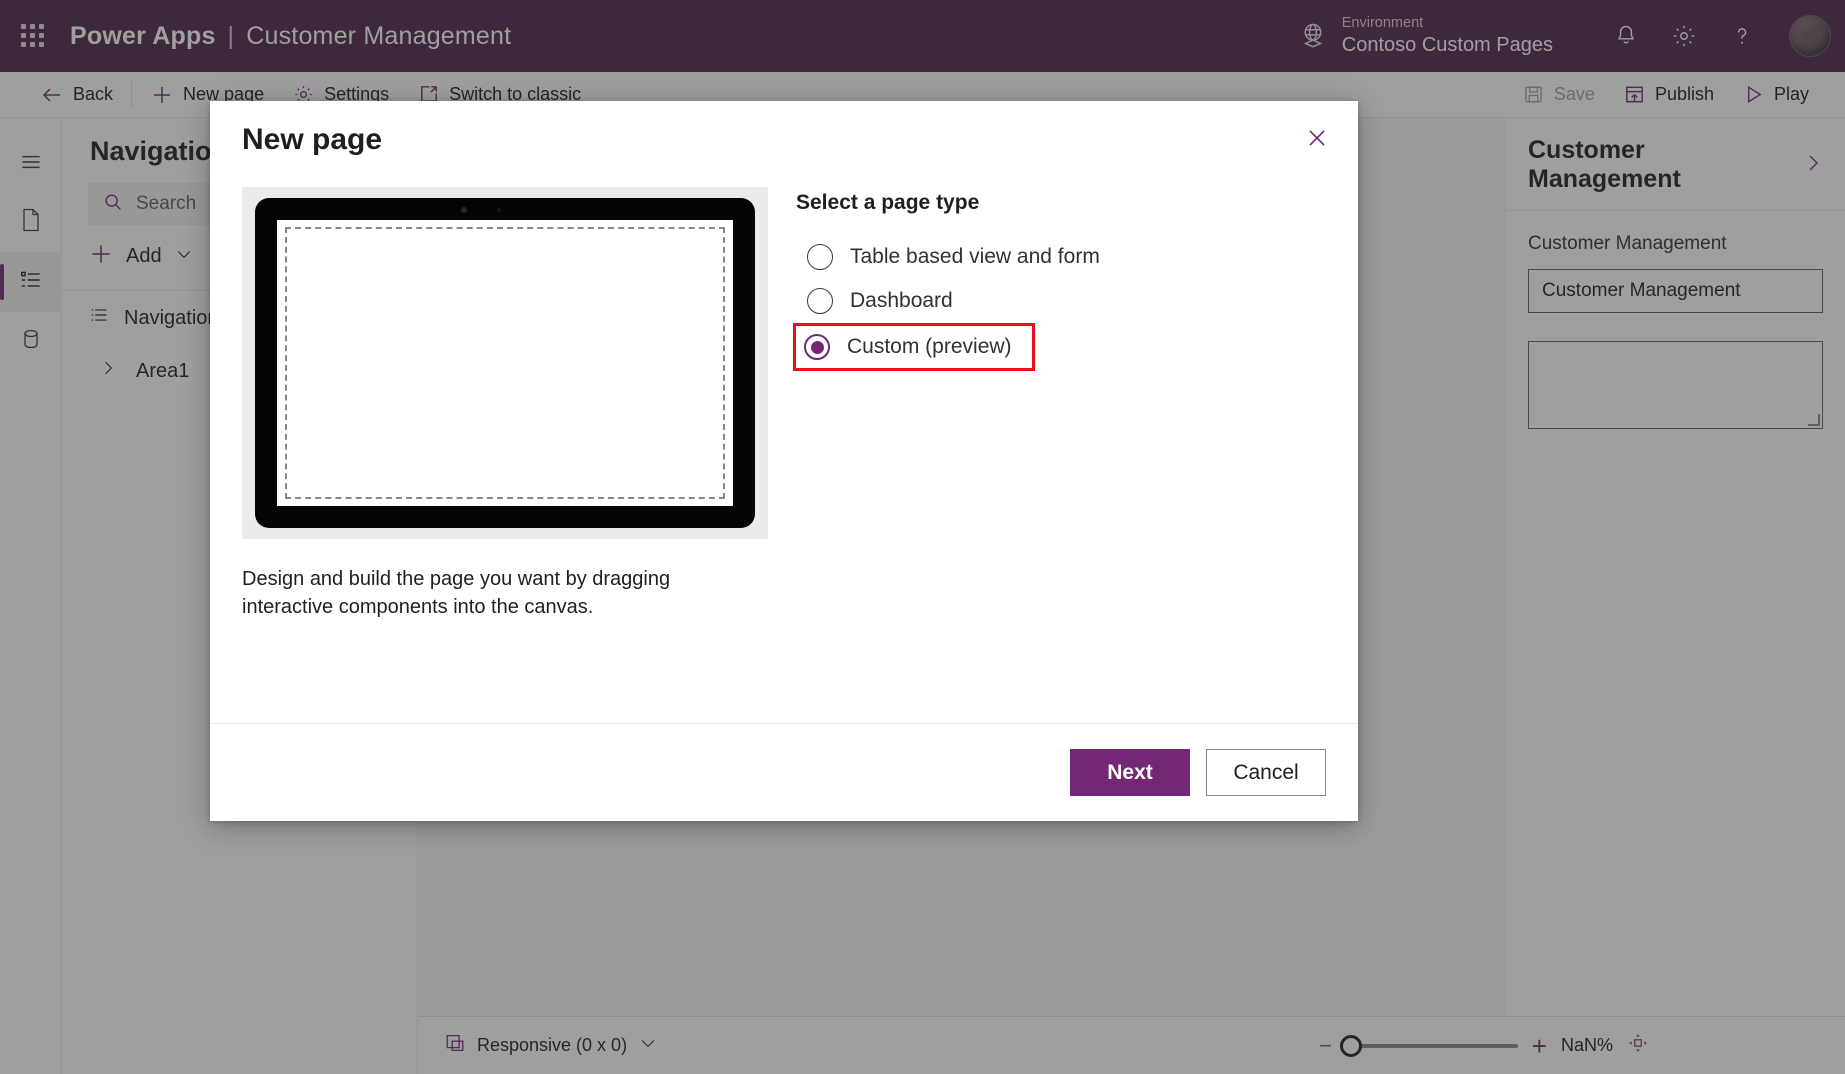  Describe the element at coordinates (929, 346) in the screenshot. I see `radio-label: Custom (preview)` at that location.